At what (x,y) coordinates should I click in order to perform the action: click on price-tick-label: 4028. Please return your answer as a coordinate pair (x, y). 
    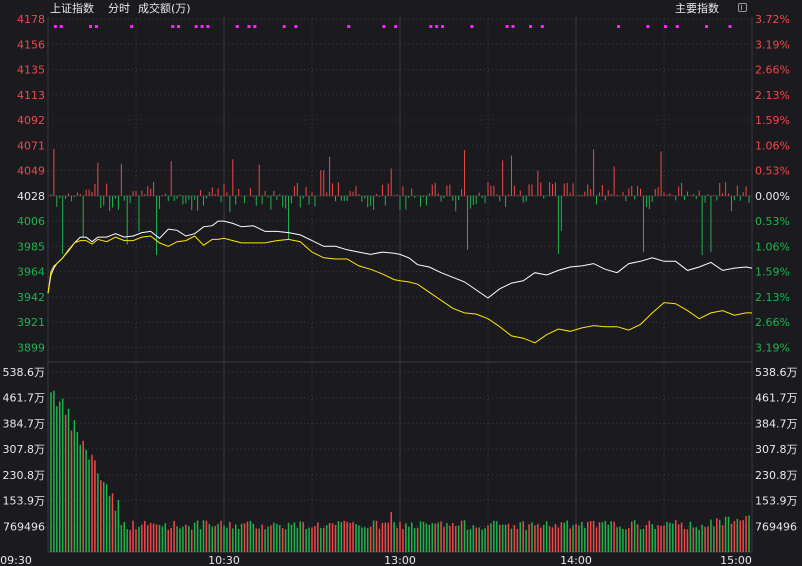
    Looking at the image, I should click on (31, 196).